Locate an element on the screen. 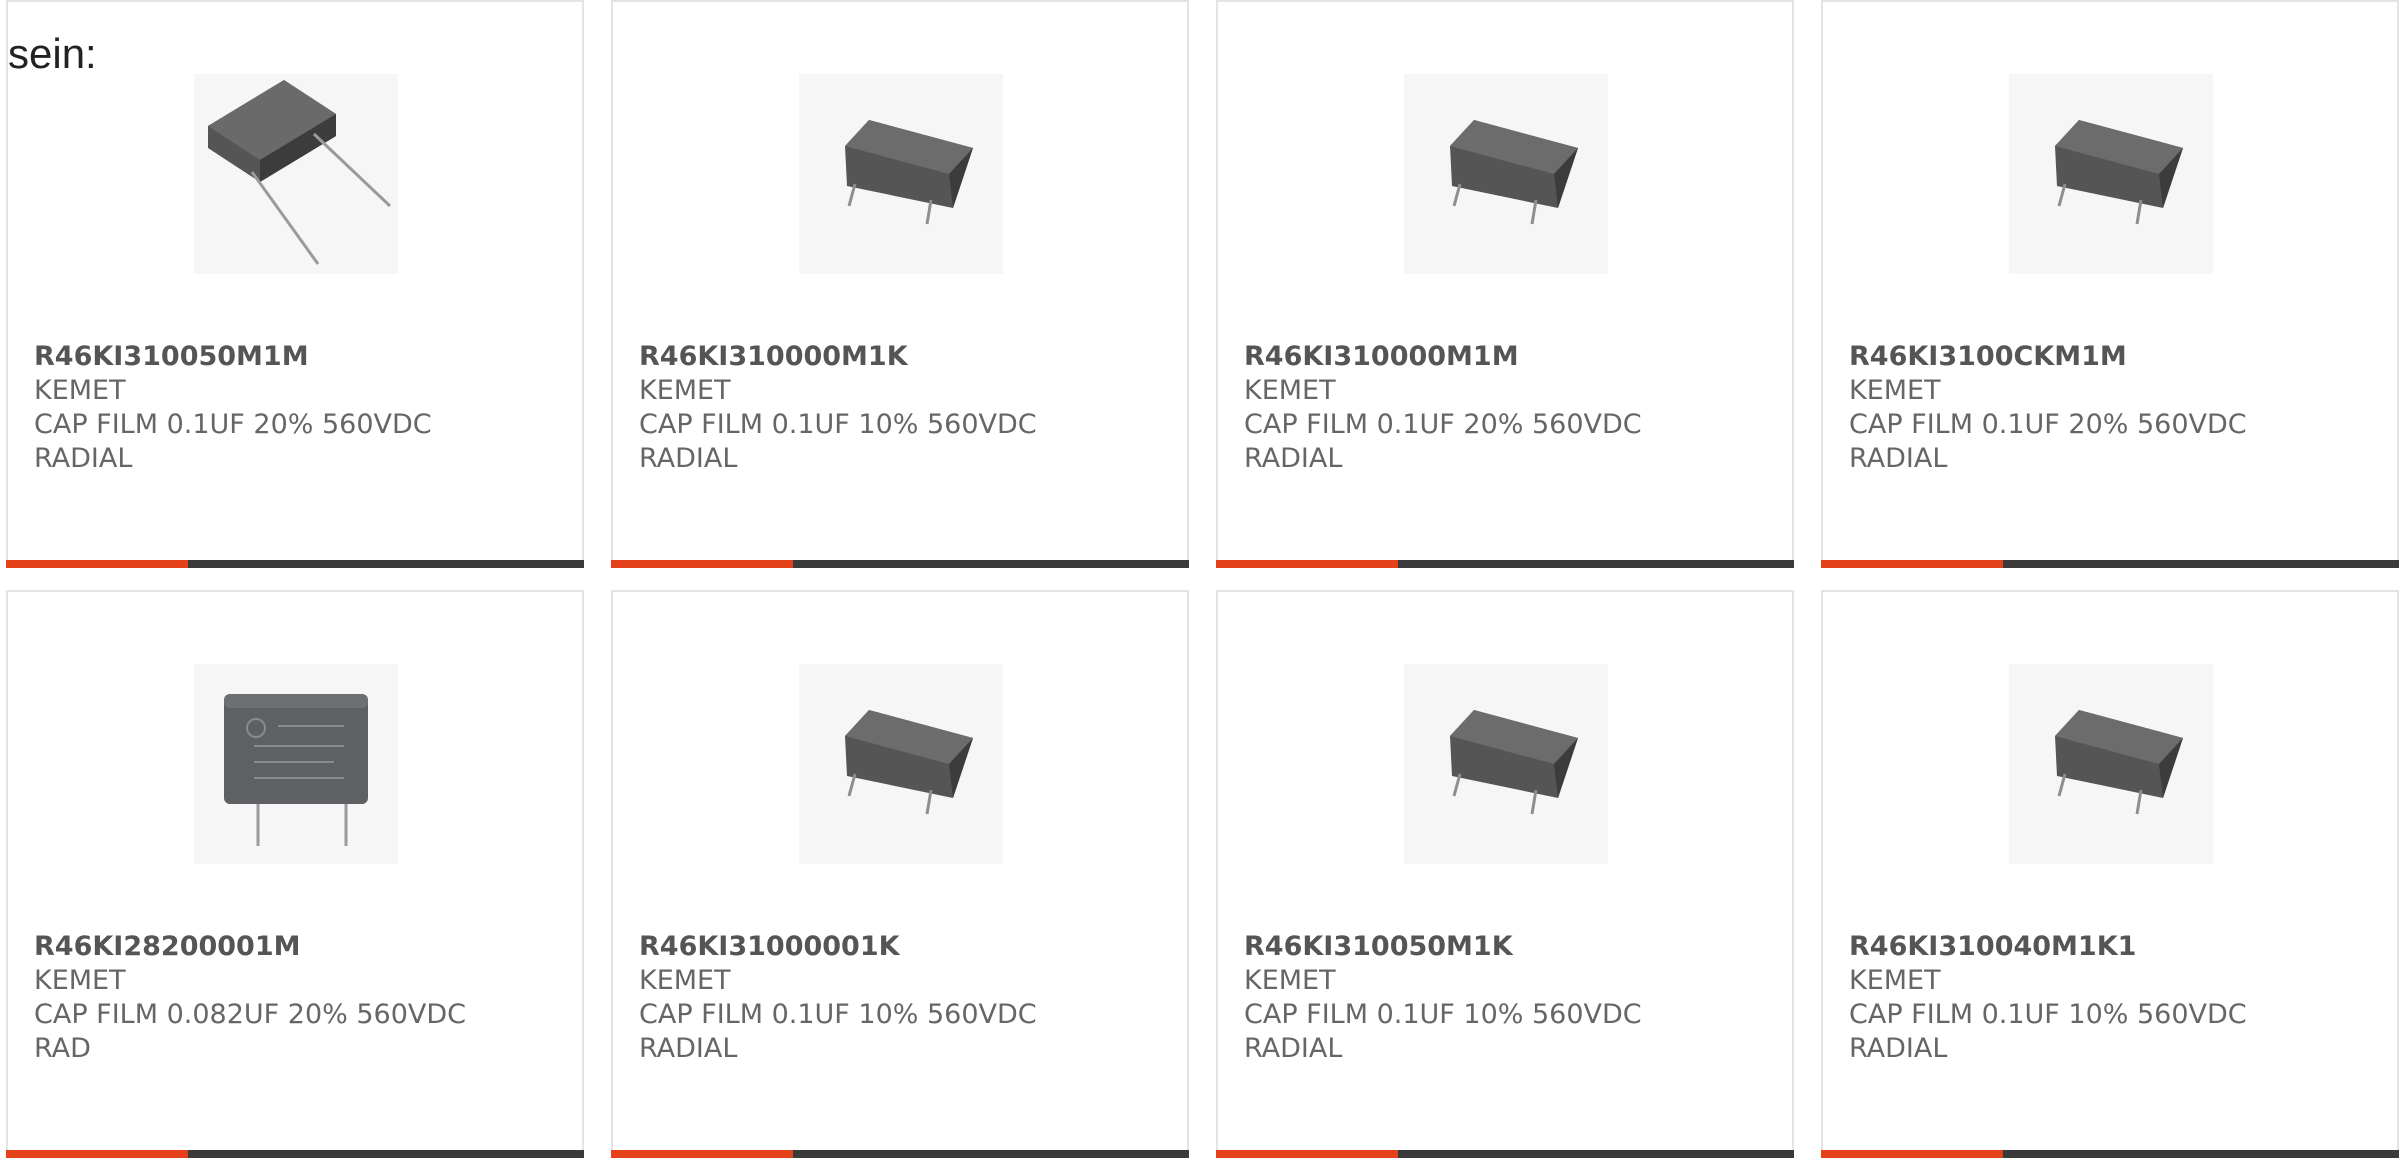  intro-text: sein: is located at coordinates (52, 53).